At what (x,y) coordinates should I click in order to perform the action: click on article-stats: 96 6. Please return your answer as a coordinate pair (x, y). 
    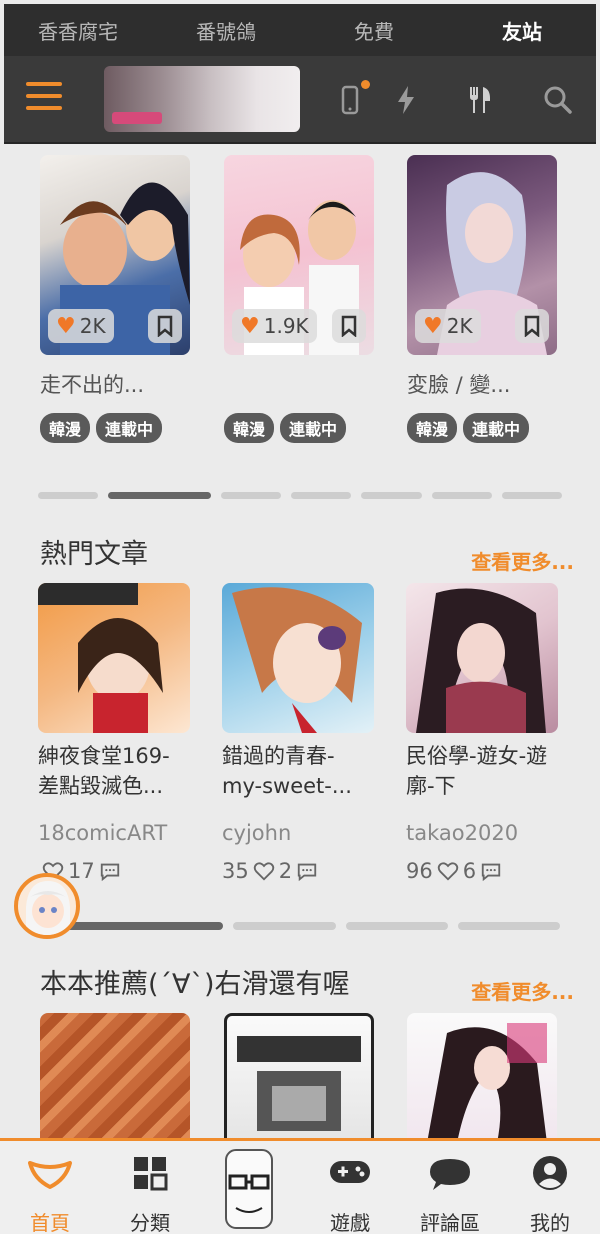
    Looking at the image, I should click on (482, 871).